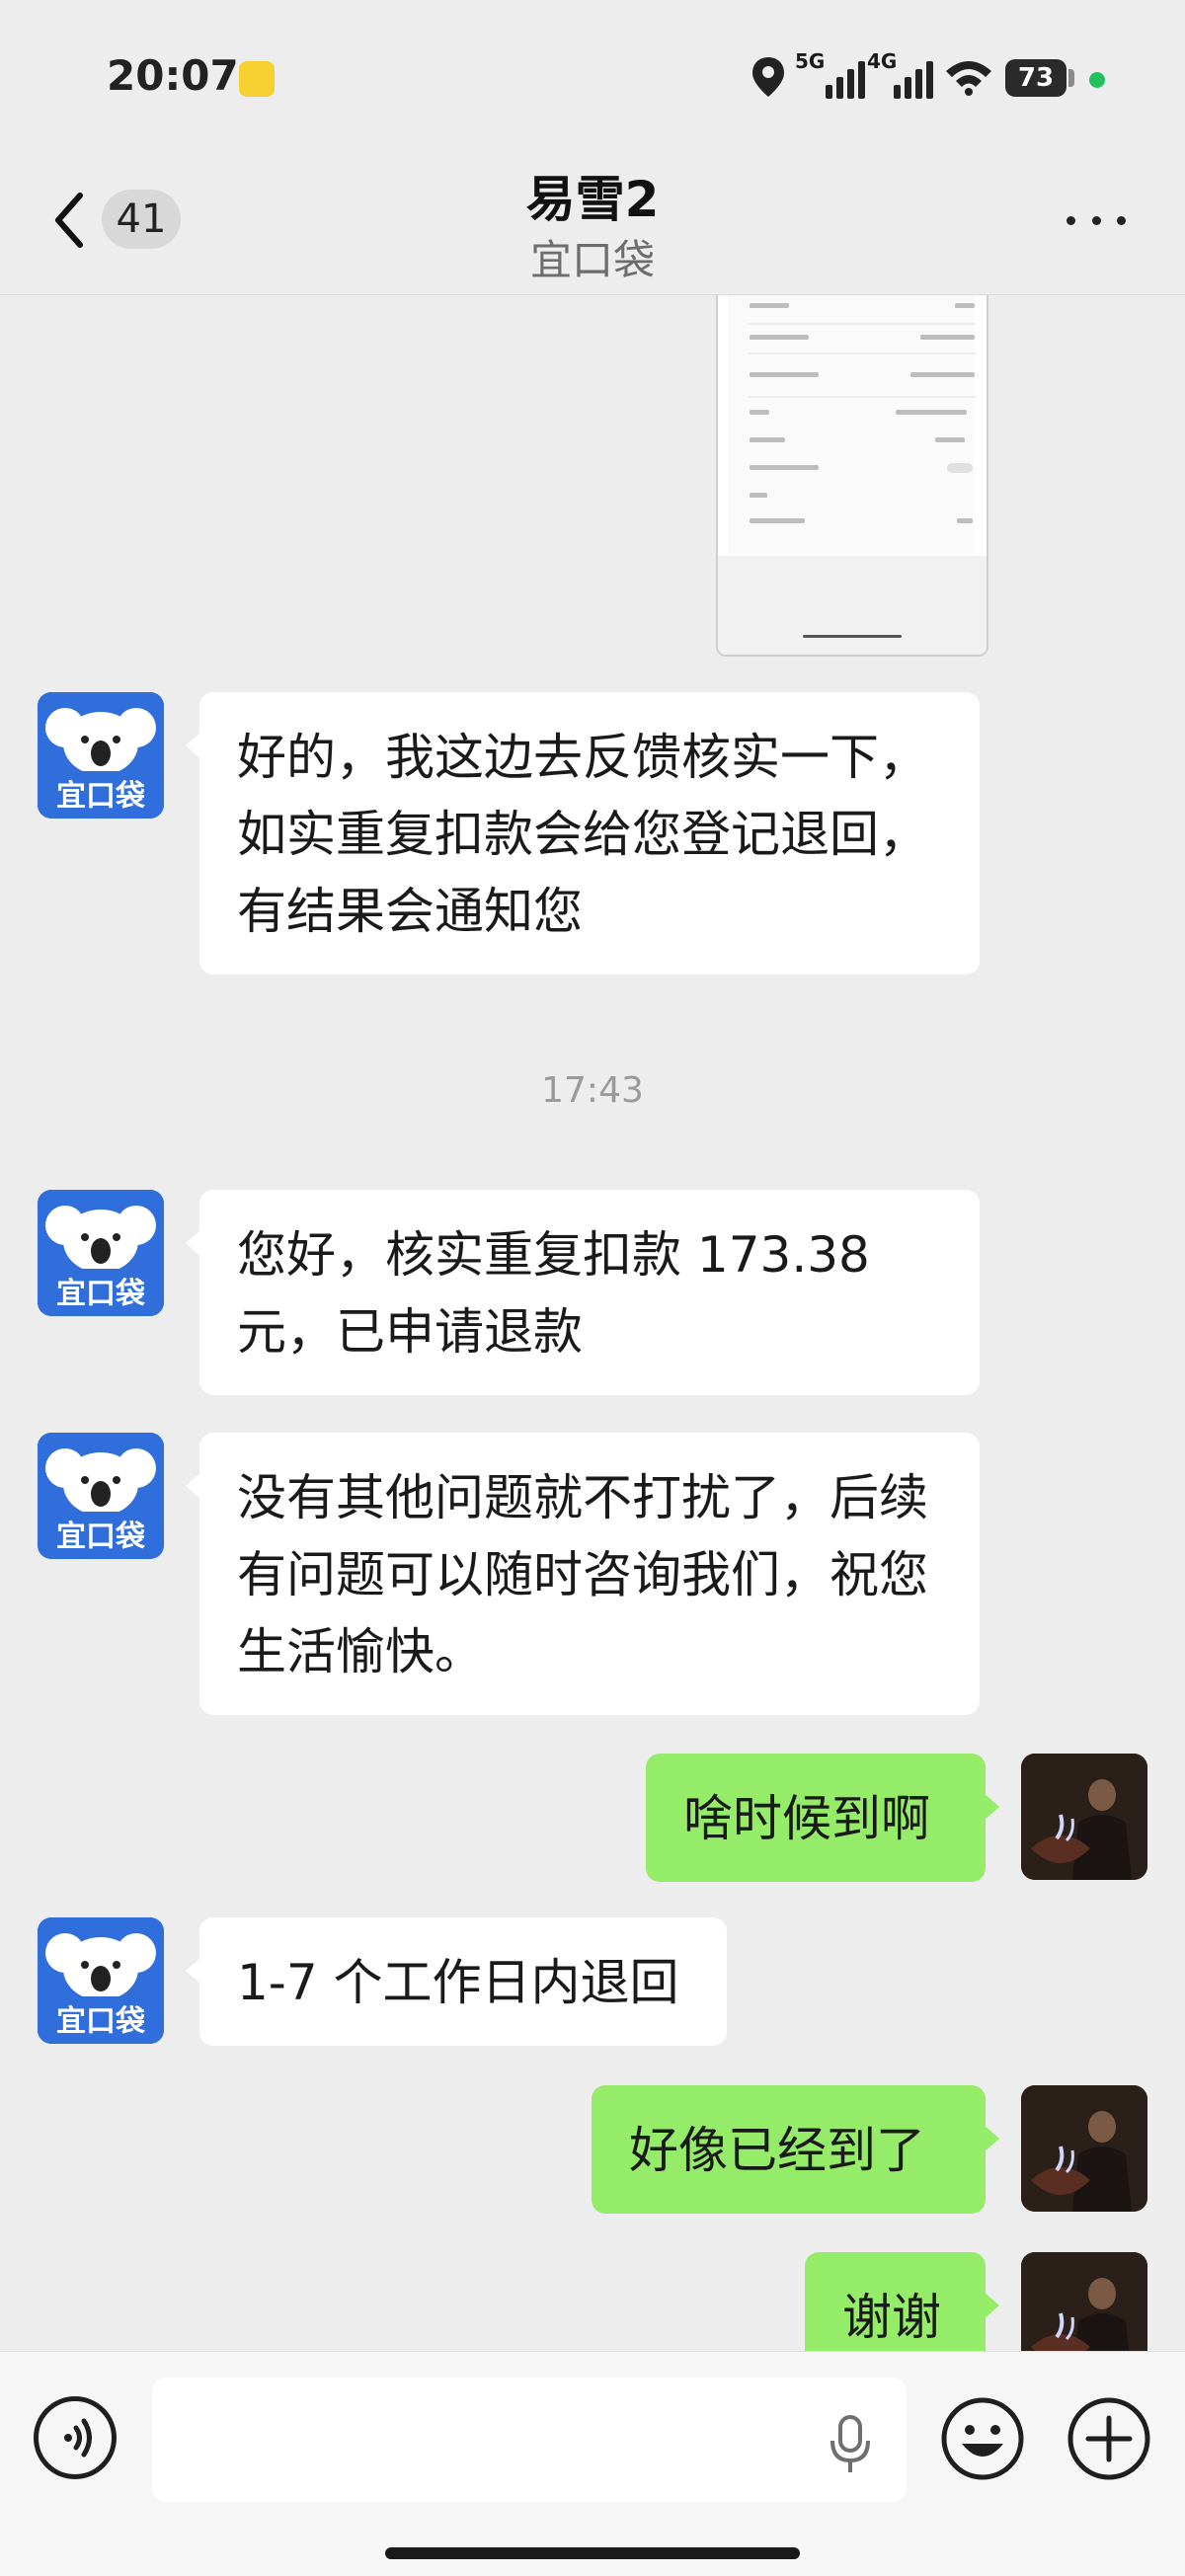  What do you see at coordinates (592, 1090) in the screenshot?
I see `message-timestamp: 17:43` at bounding box center [592, 1090].